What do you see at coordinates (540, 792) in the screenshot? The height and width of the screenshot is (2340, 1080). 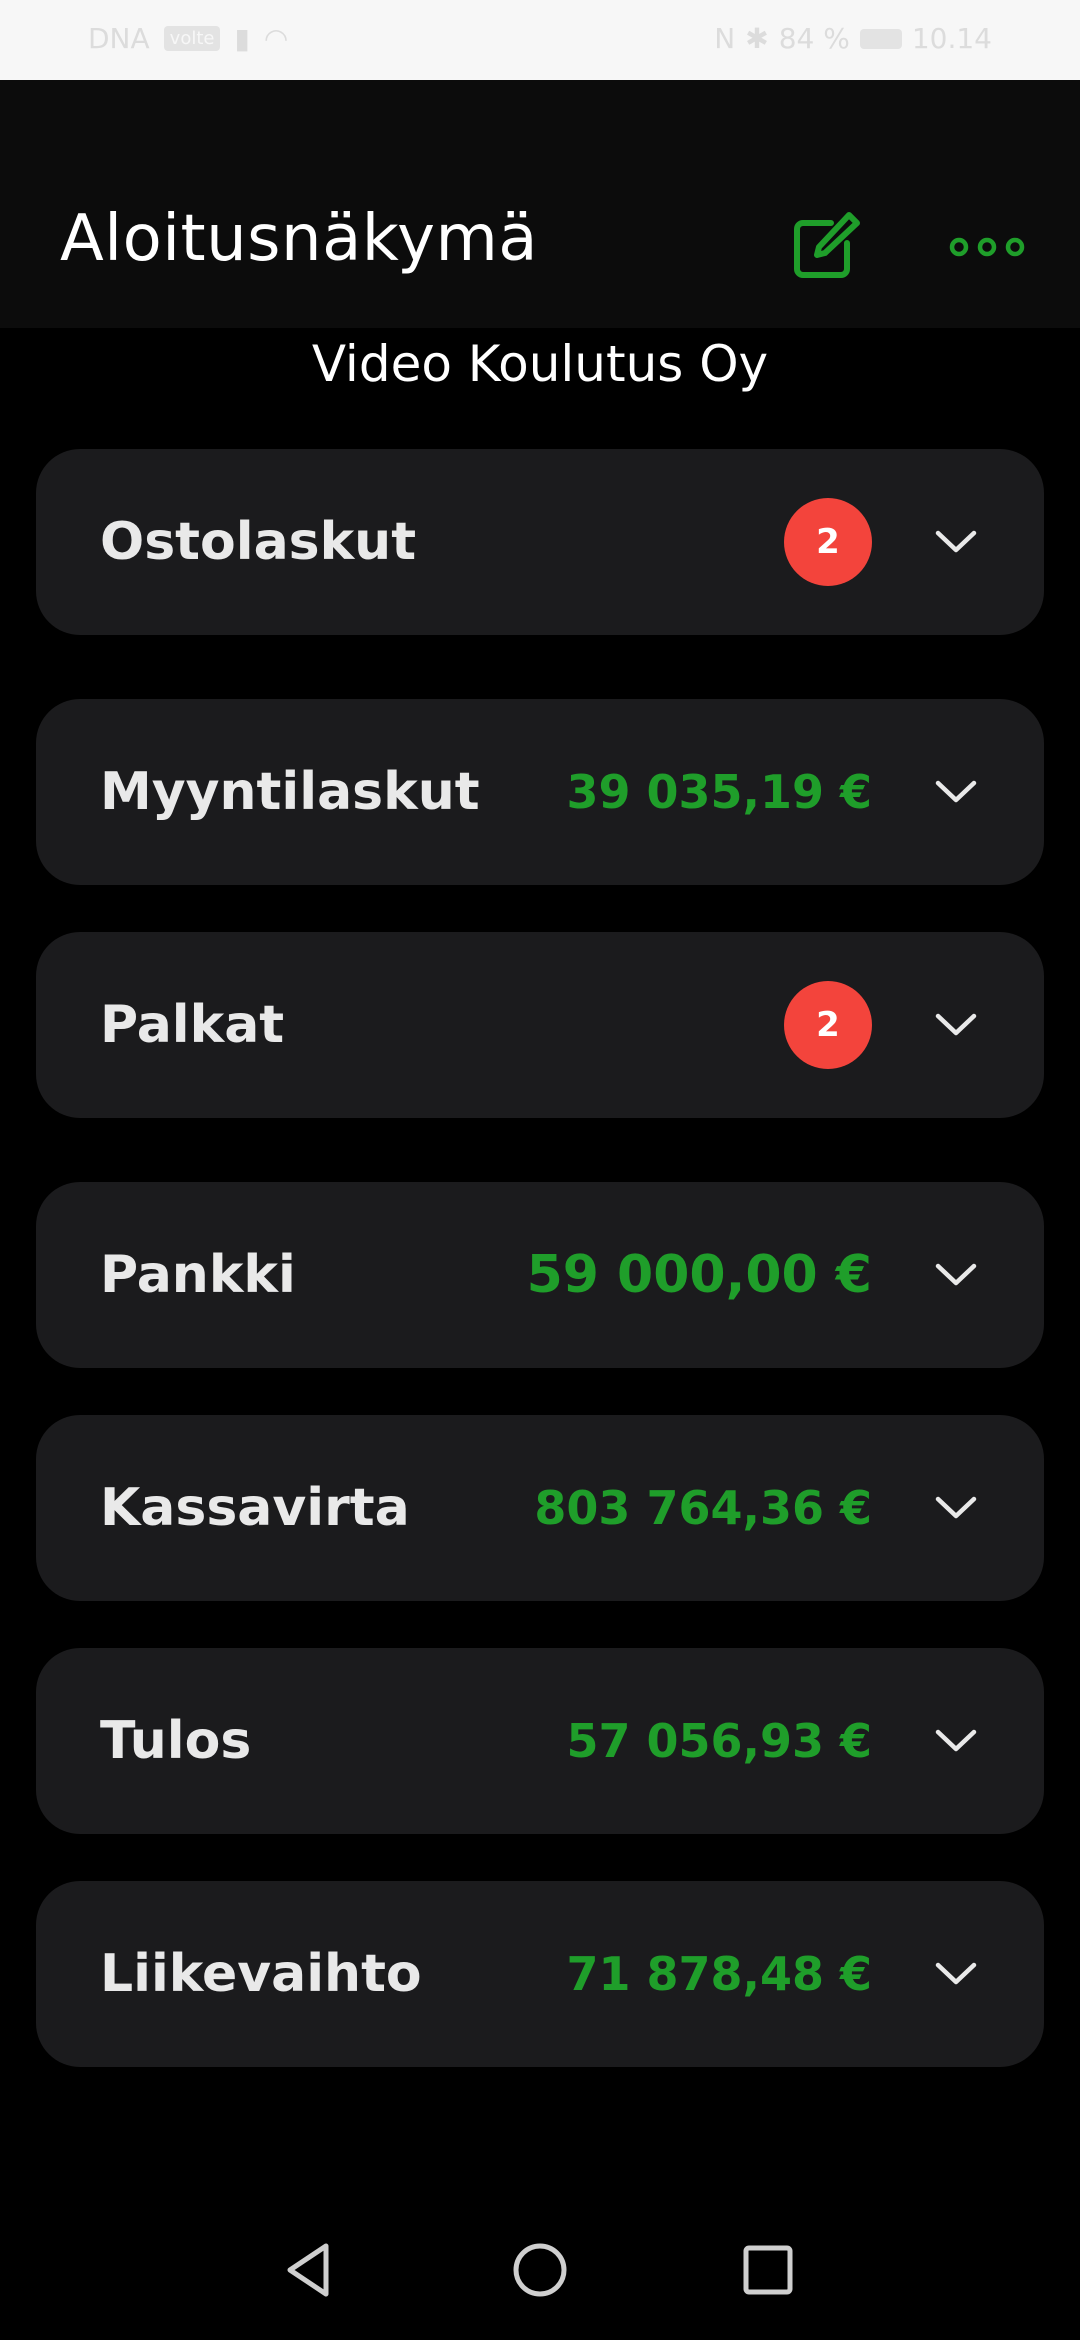 I see `card-myyntilaskut: Myyntilaskut 39 035,19 €` at bounding box center [540, 792].